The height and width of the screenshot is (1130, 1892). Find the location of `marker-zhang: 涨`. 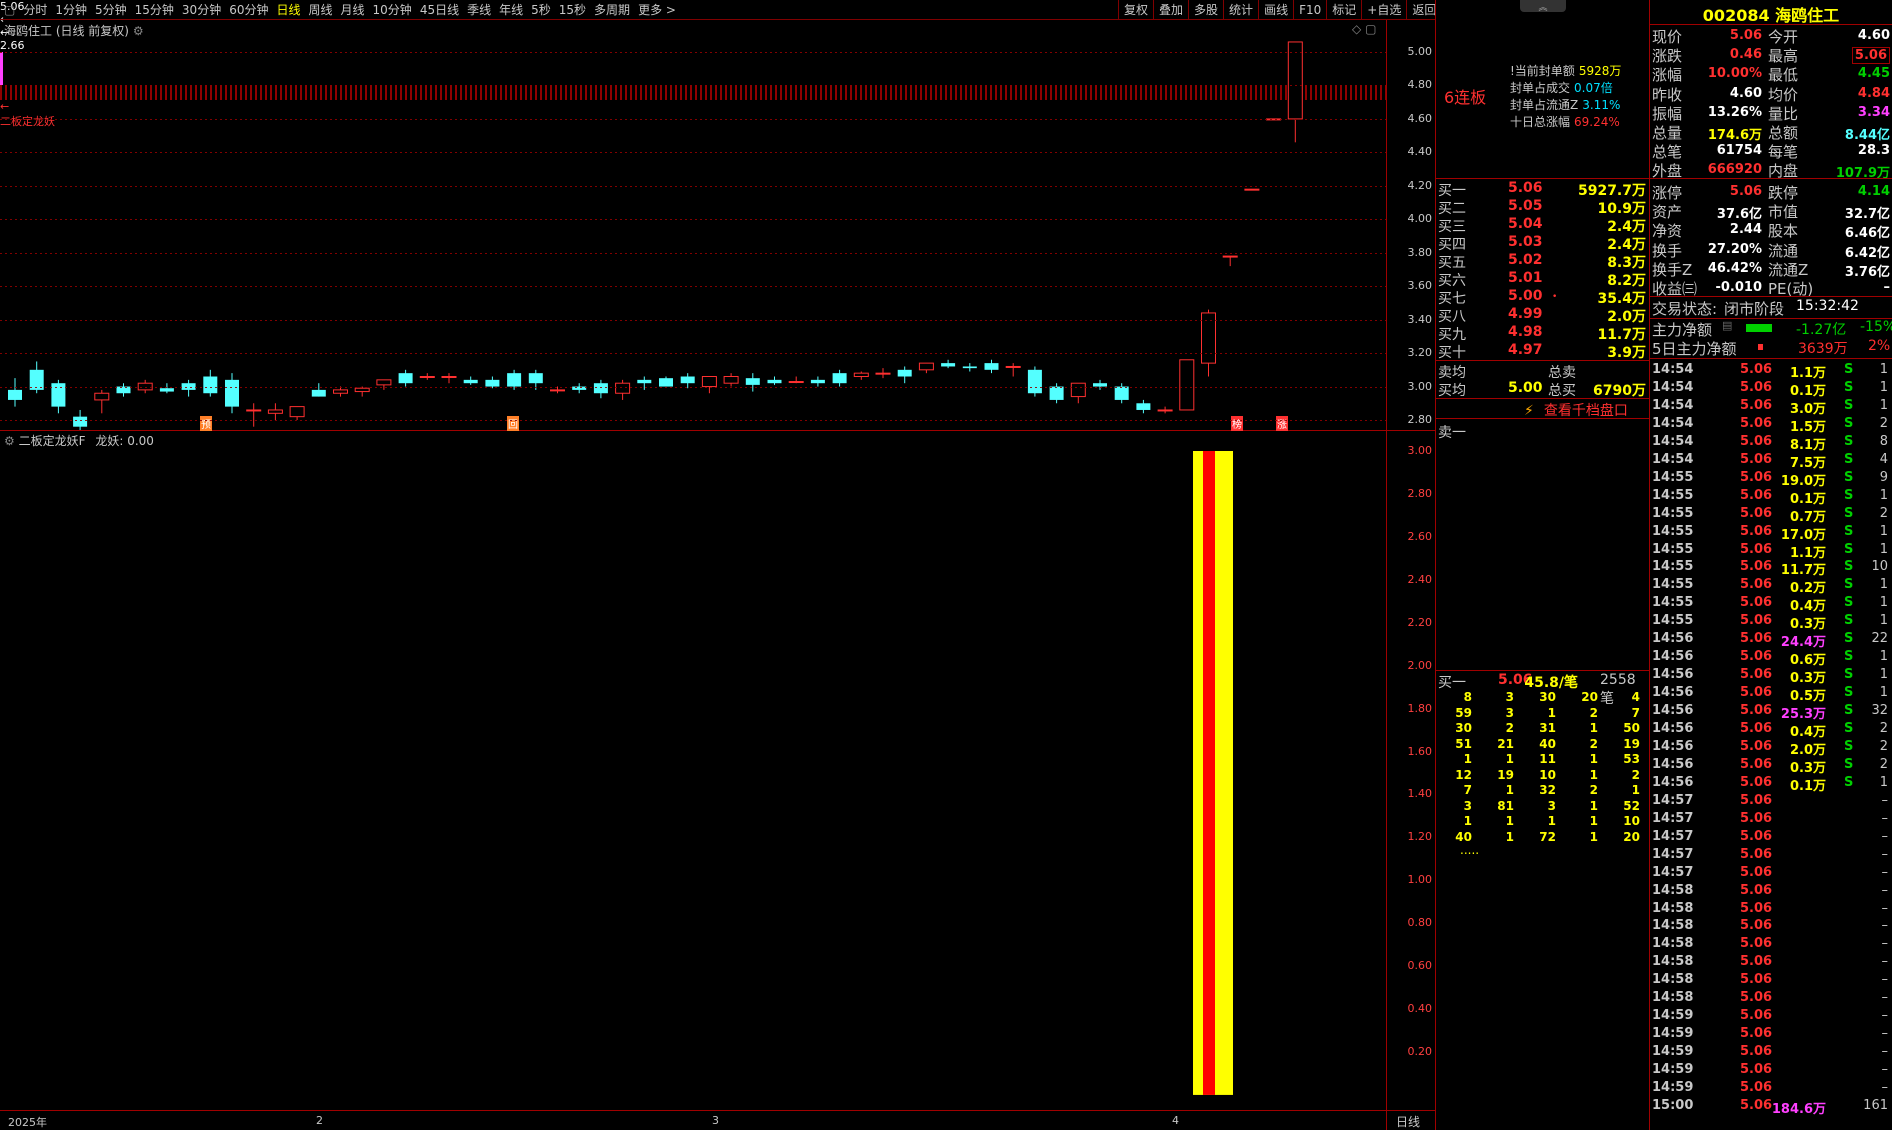

marker-zhang: 涨 is located at coordinates (1282, 423).